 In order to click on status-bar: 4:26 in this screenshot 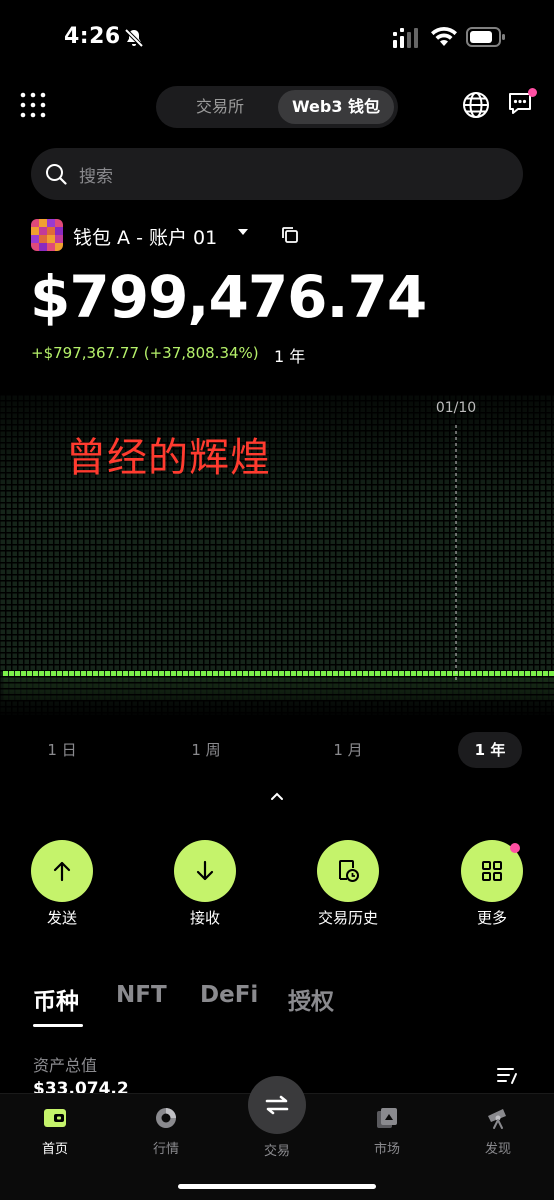, I will do `click(277, 38)`.